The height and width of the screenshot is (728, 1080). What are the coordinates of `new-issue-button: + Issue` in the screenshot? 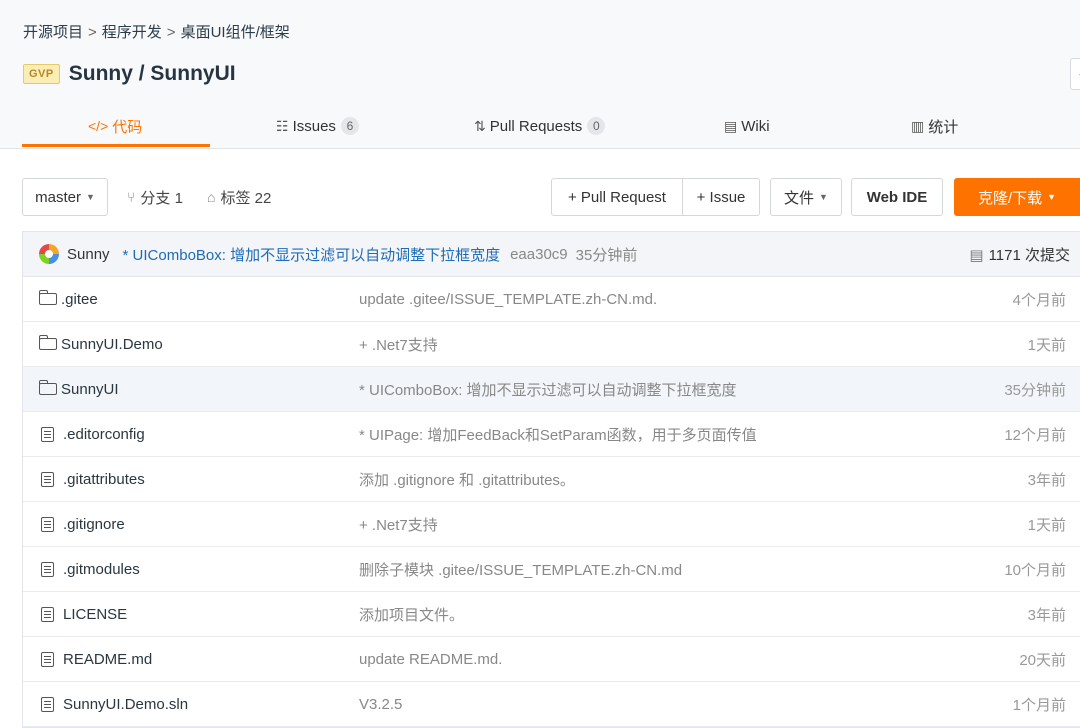 It's located at (721, 197).